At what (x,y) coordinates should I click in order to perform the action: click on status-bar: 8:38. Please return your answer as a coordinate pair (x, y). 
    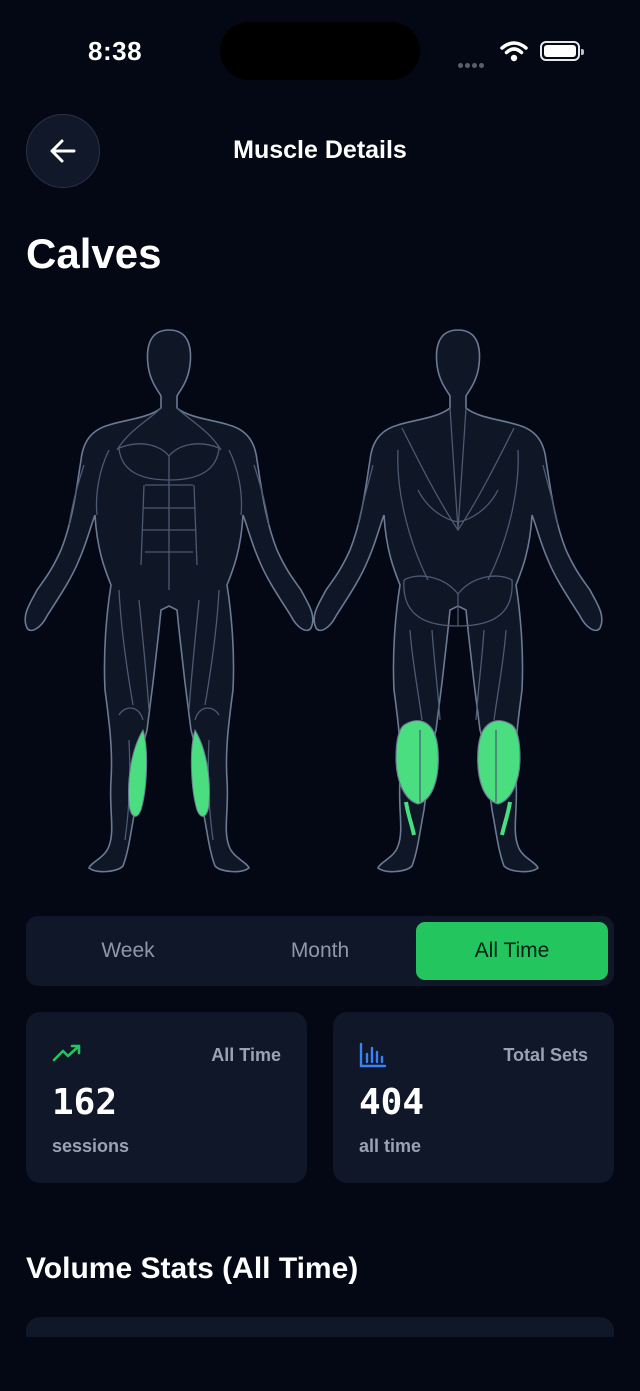
    Looking at the image, I should click on (320, 50).